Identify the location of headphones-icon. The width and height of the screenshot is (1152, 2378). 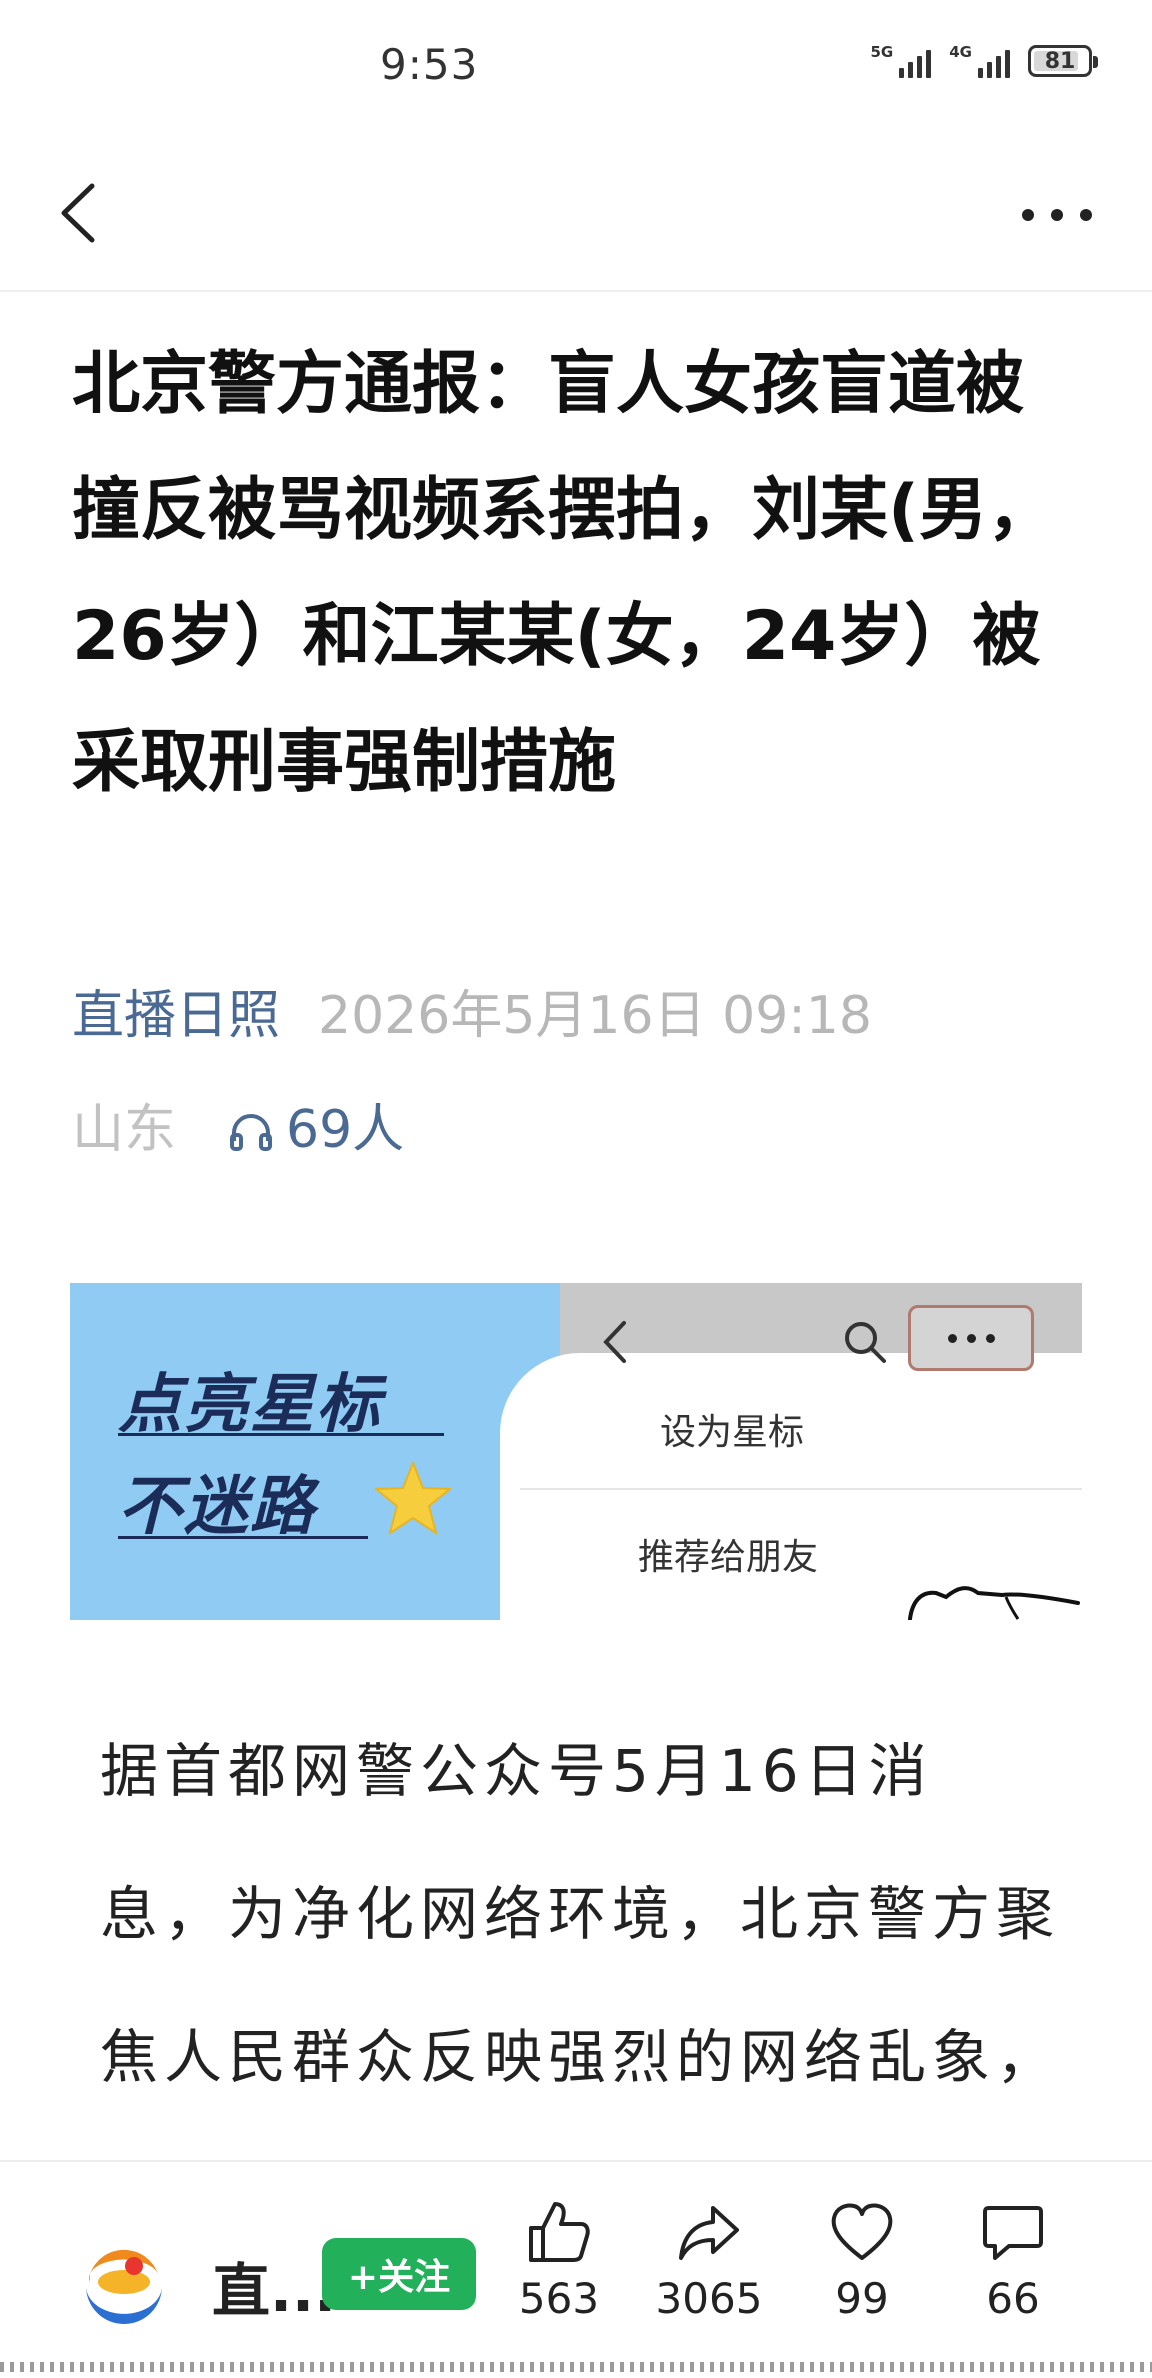
(251, 1132).